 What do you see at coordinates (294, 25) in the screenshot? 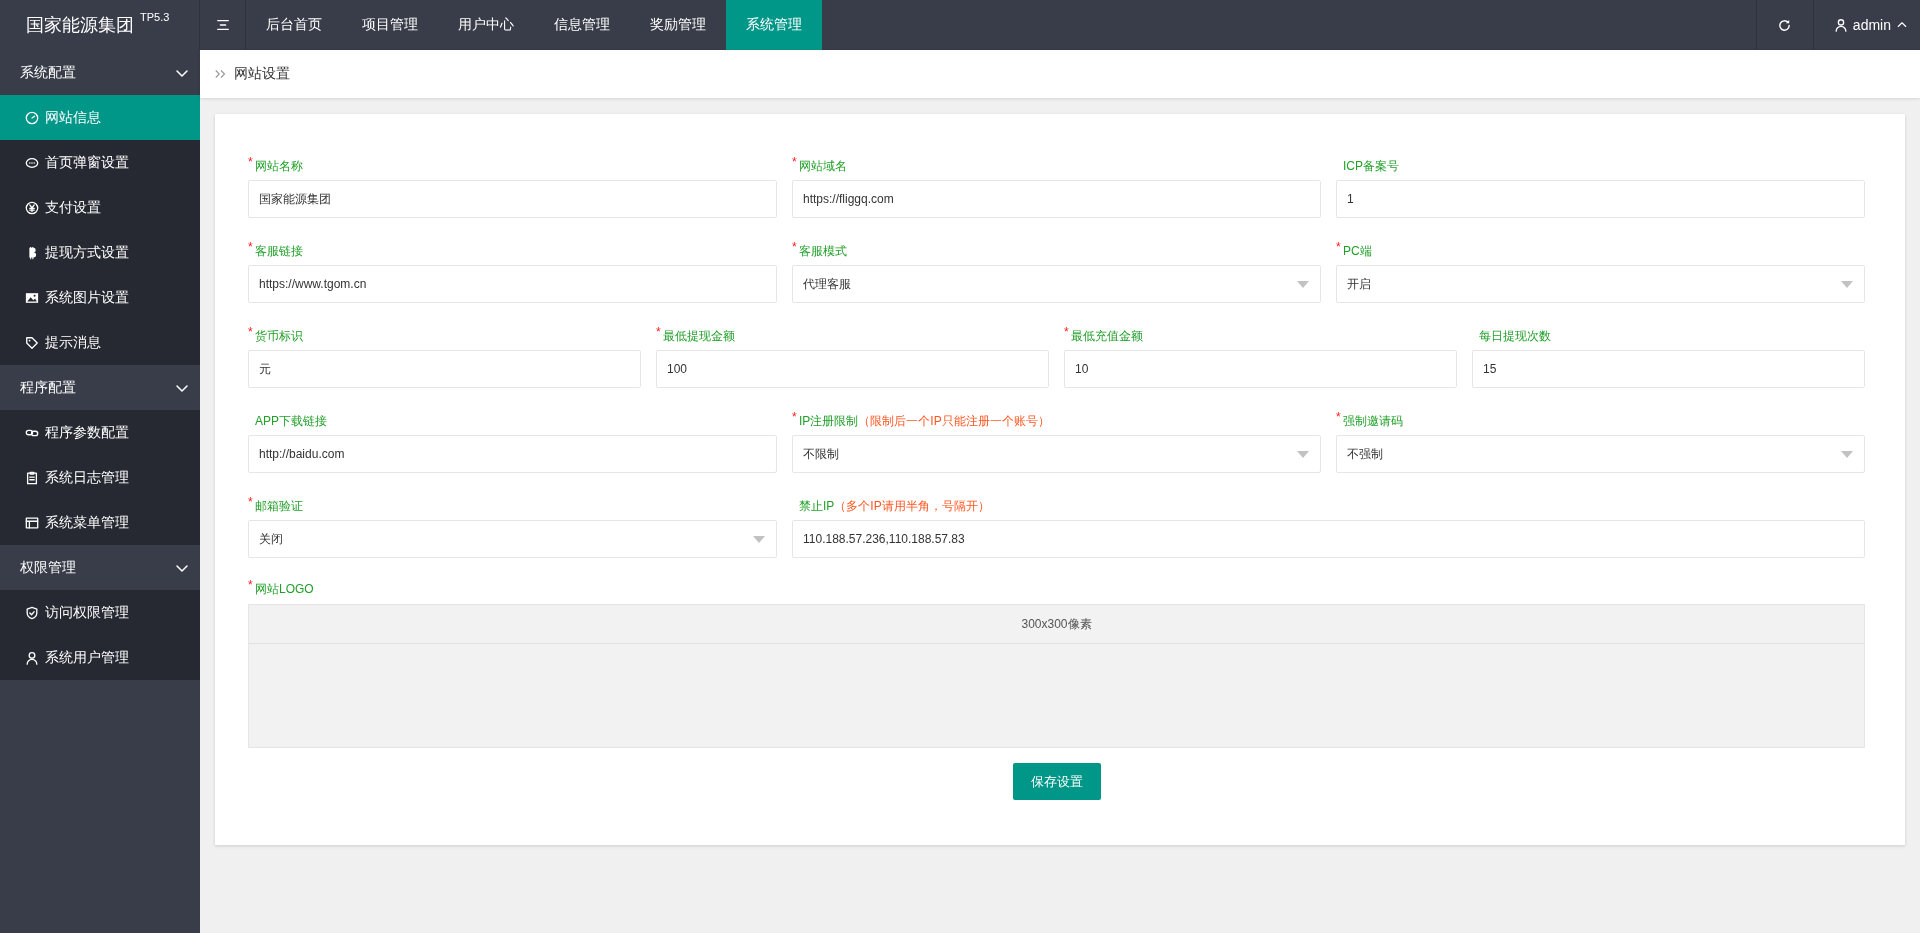
I see `nav-tab: 后台首页` at bounding box center [294, 25].